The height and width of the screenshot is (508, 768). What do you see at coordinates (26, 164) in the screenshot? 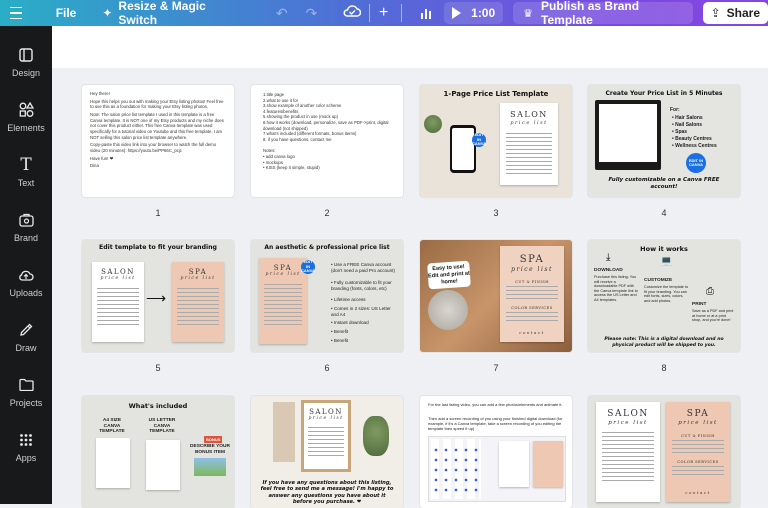
I see `text-icon: T` at bounding box center [26, 164].